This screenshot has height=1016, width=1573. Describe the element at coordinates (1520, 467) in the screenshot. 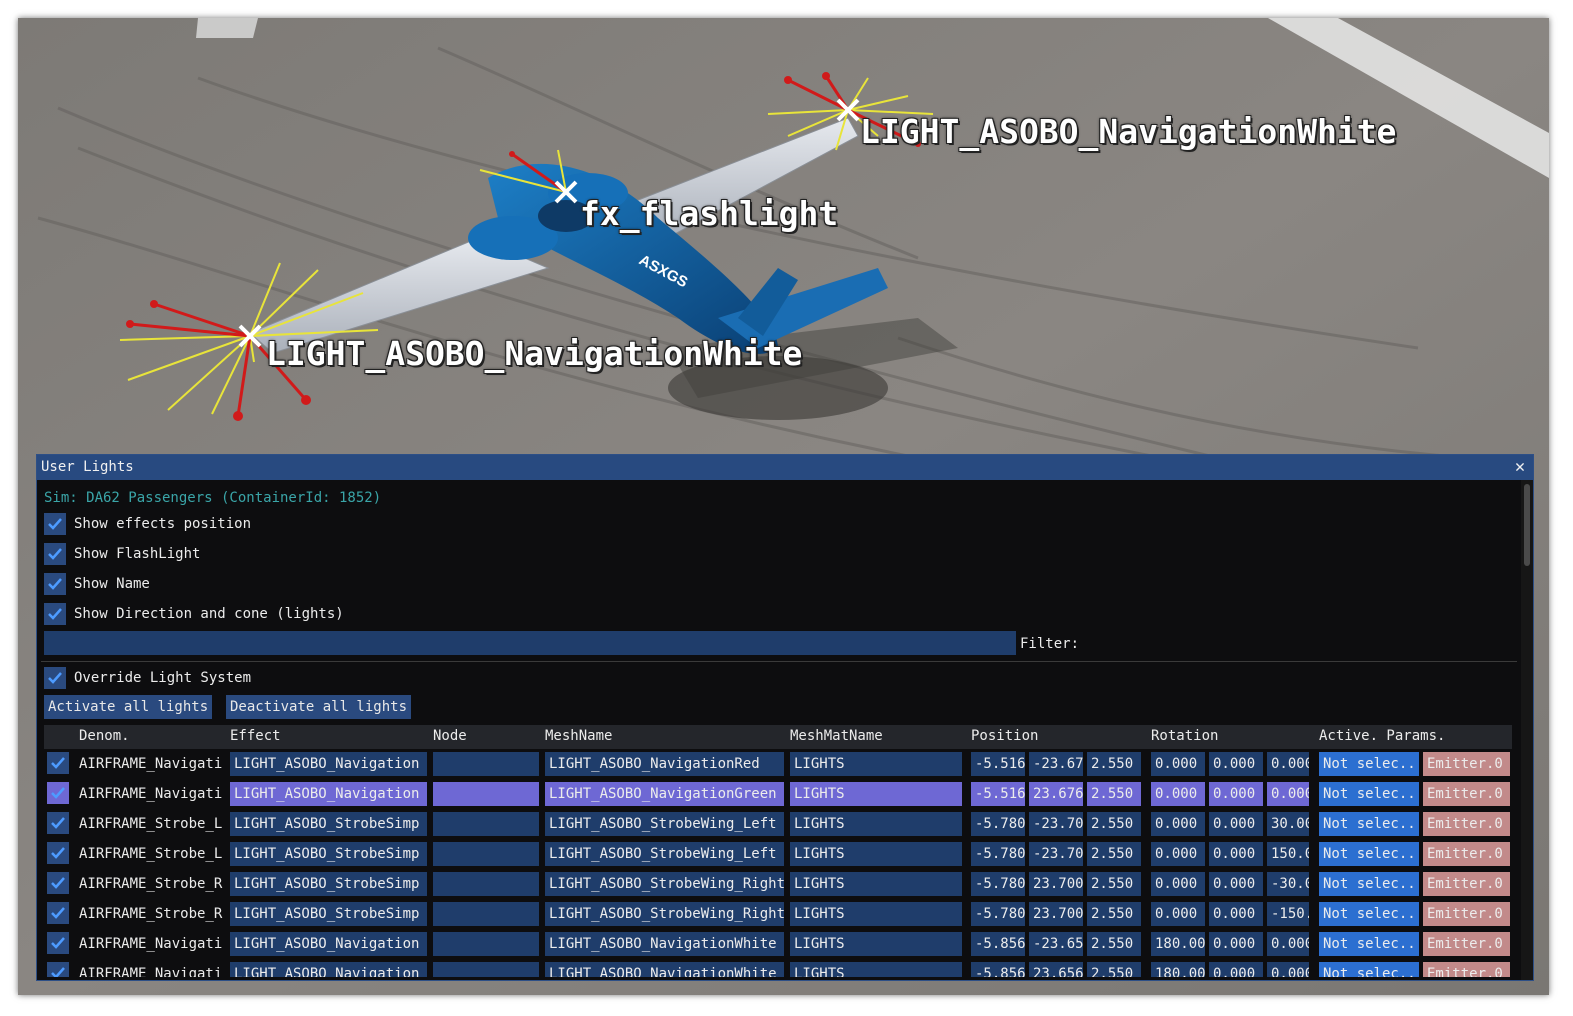

I see `close-icon: ✕` at that location.